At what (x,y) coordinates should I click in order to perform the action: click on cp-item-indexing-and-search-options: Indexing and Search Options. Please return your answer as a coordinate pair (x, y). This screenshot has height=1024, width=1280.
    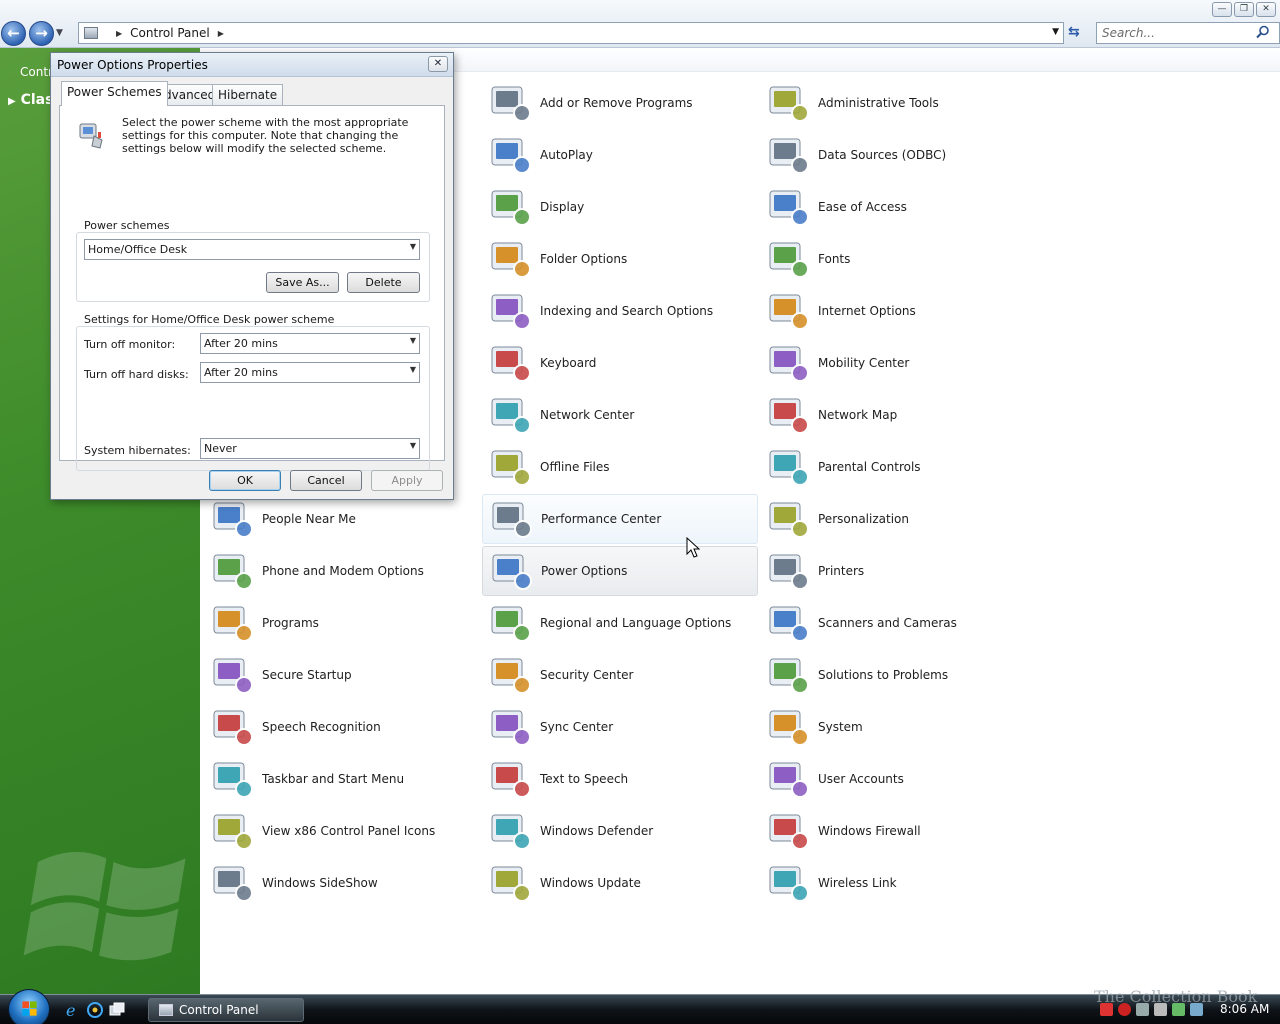
    Looking at the image, I should click on (620, 311).